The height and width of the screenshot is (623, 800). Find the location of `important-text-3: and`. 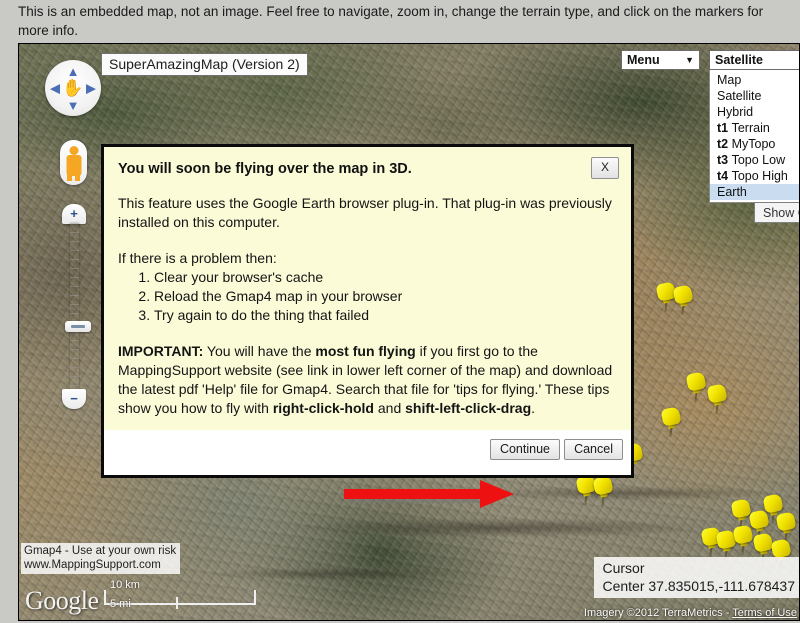

important-text-3: and is located at coordinates (389, 408).